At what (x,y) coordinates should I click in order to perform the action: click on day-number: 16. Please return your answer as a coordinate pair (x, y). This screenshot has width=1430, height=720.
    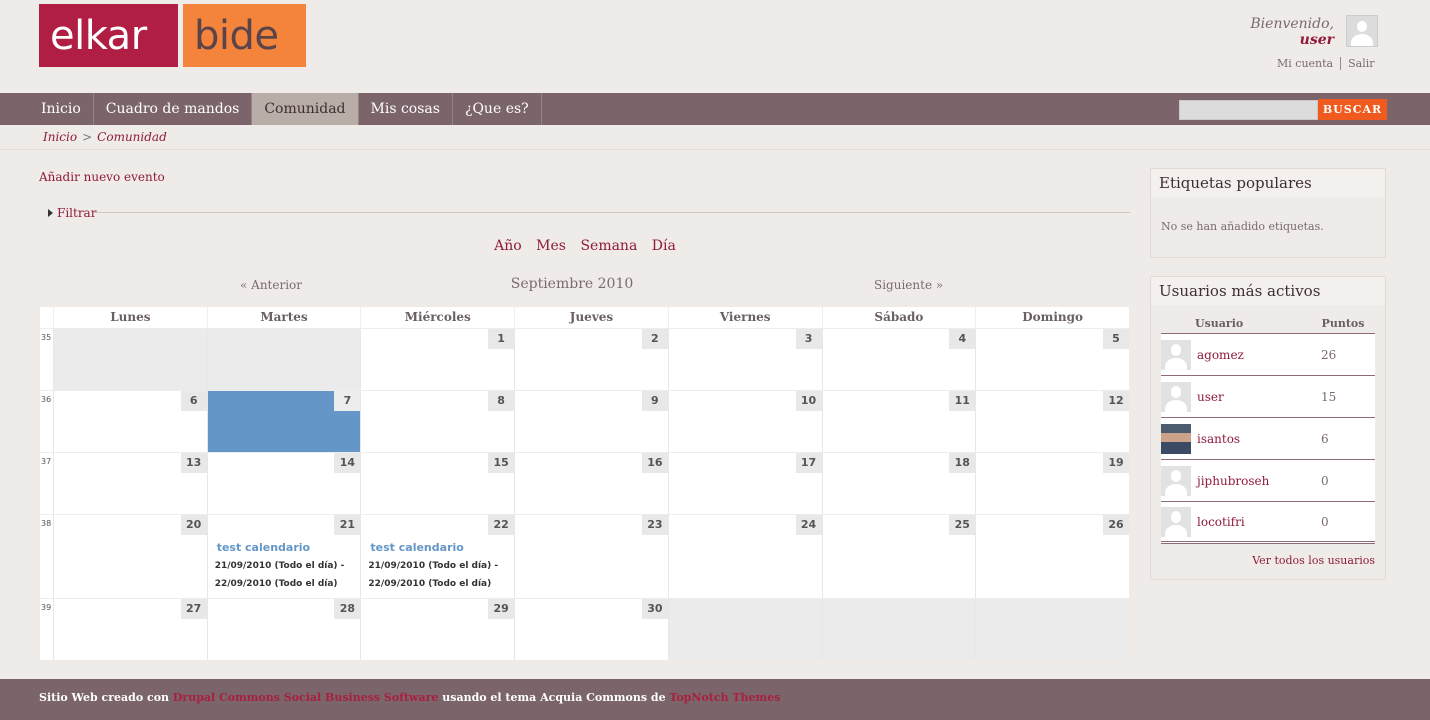
    Looking at the image, I should click on (654, 463).